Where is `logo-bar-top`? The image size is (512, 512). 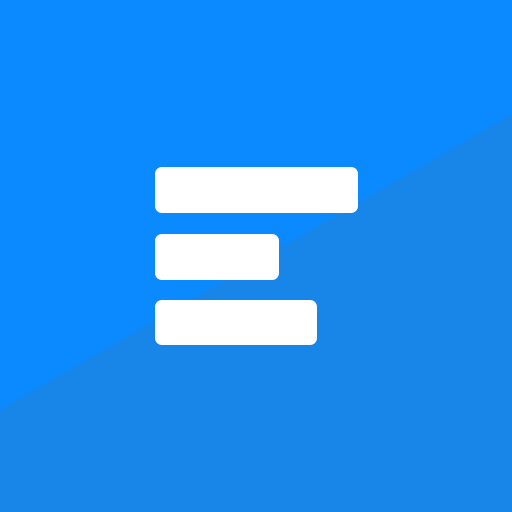
logo-bar-top is located at coordinates (256, 190).